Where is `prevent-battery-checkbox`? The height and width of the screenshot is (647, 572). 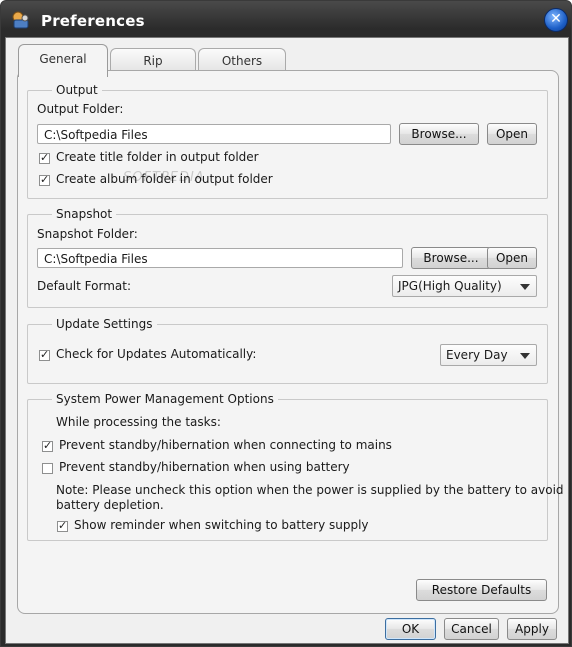 prevent-battery-checkbox is located at coordinates (47, 468).